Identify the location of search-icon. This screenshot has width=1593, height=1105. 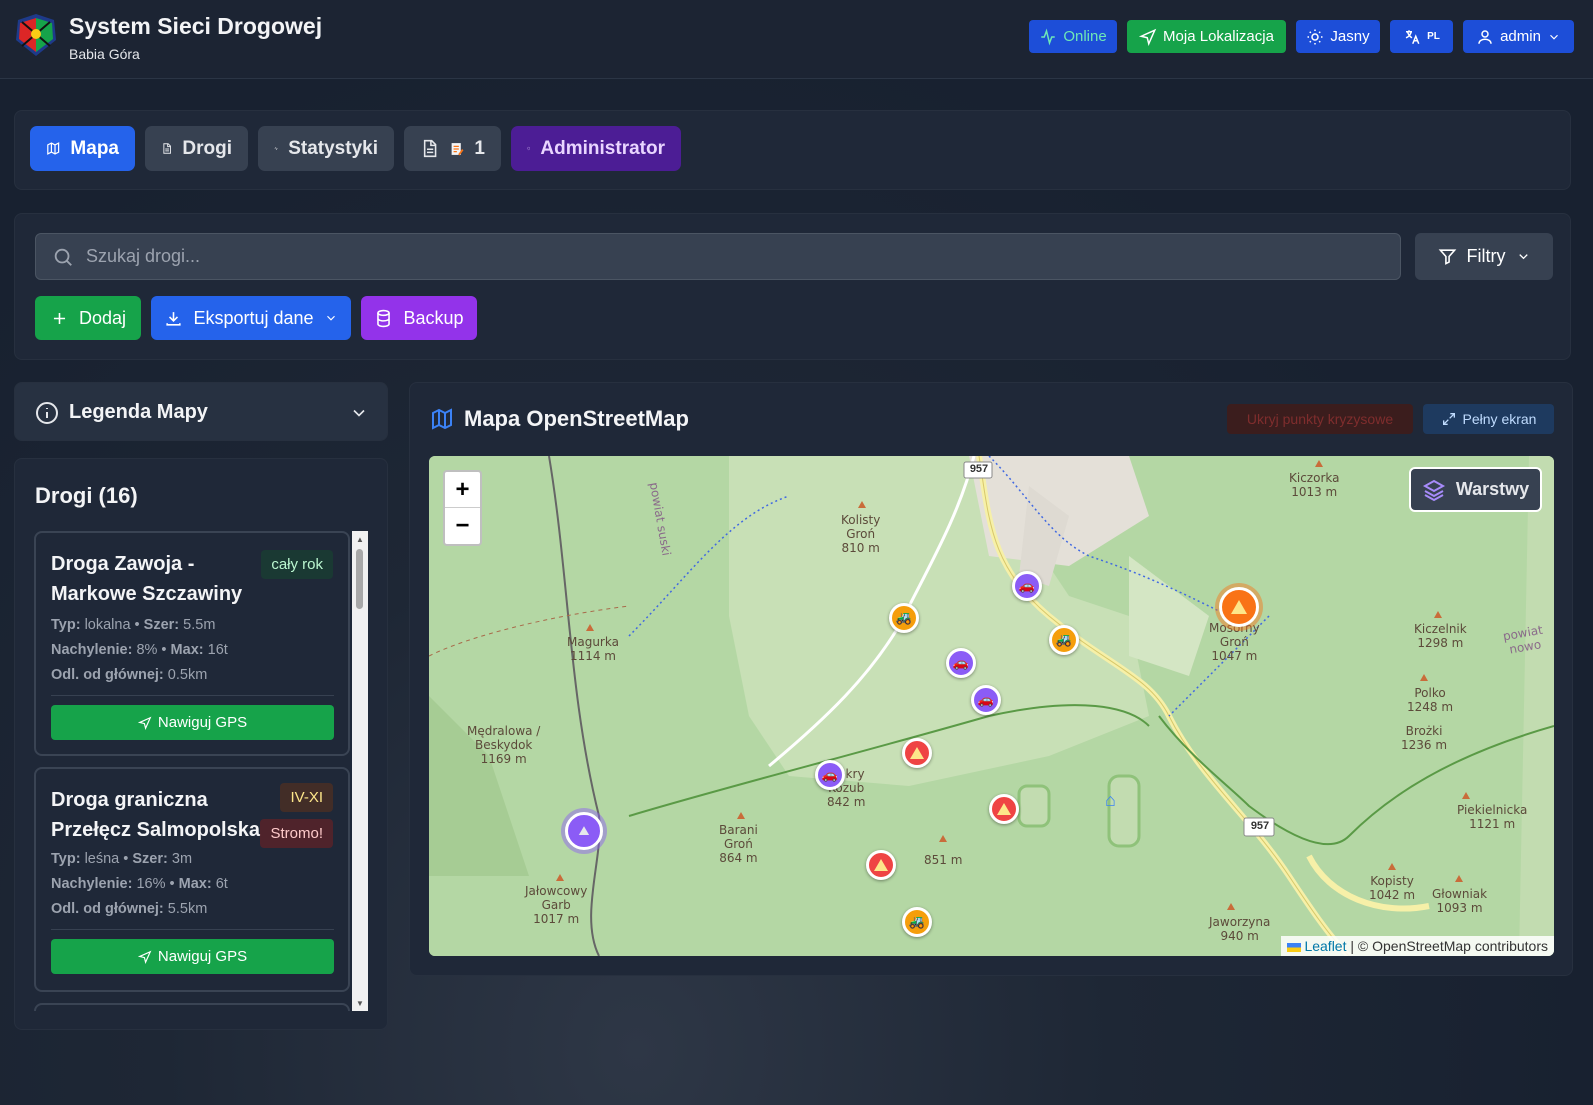
(63, 257).